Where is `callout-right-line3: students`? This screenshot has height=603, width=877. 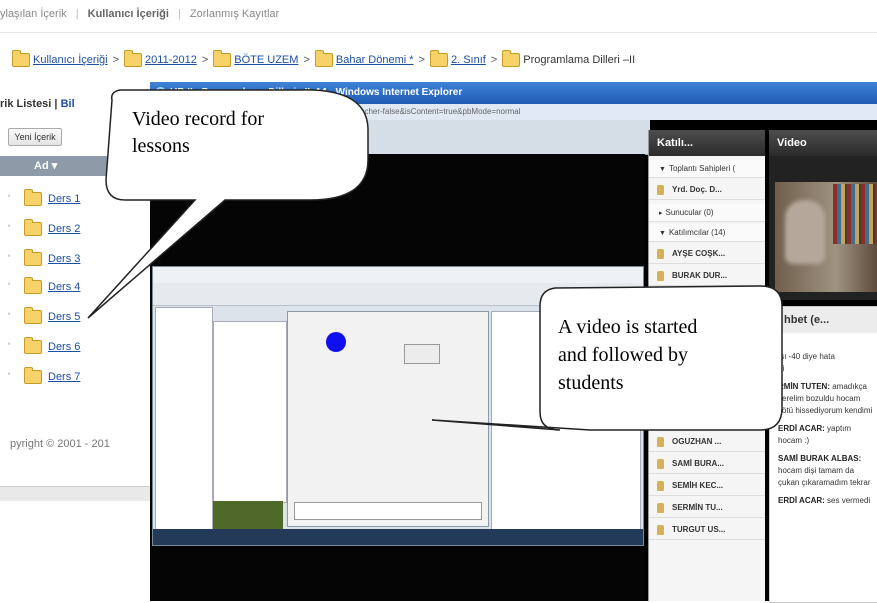
callout-right-line3: students is located at coordinates (591, 383).